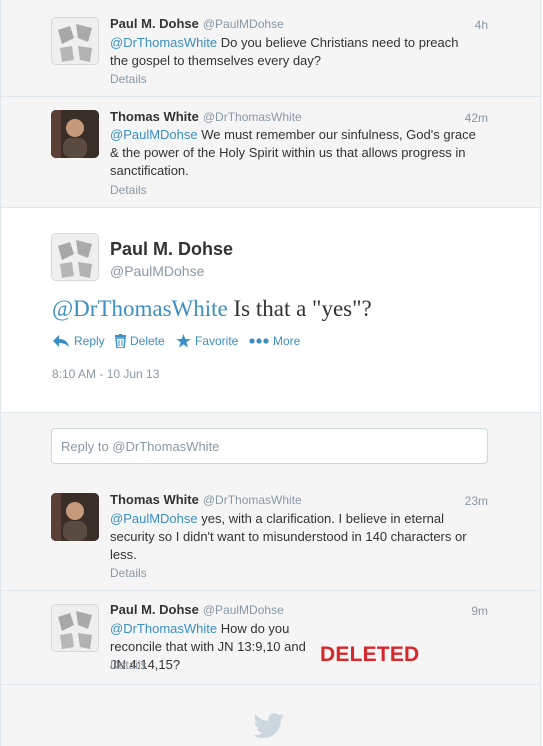  I want to click on tweet-timestamp: 8:10 AM - 10 Jun 13, so click(105, 374).